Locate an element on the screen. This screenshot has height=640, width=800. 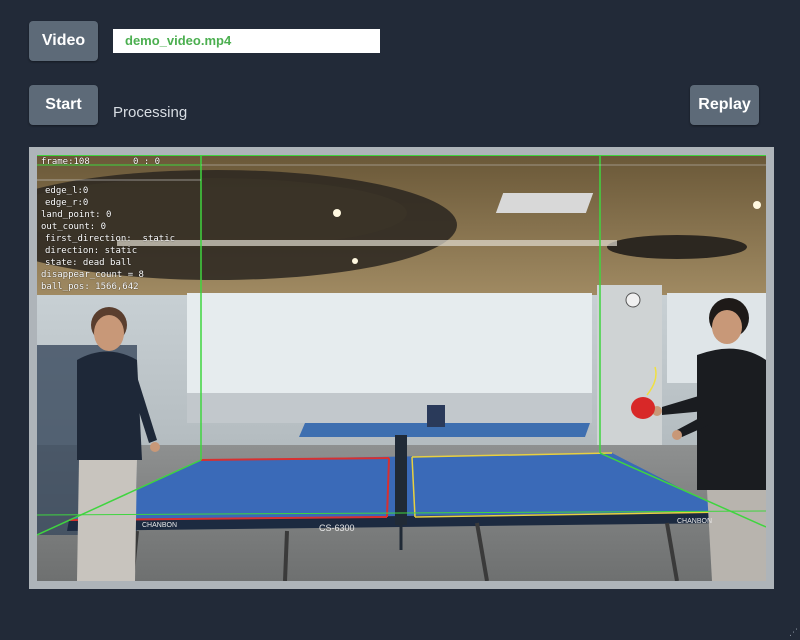
resize-grip-icon: ⋰ is located at coordinates (793, 633).